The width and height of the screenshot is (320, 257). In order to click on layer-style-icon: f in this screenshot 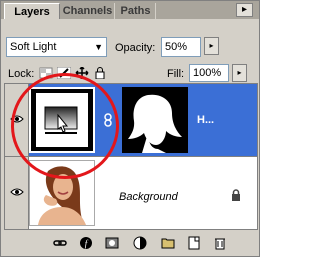, I will do `click(86, 243)`.